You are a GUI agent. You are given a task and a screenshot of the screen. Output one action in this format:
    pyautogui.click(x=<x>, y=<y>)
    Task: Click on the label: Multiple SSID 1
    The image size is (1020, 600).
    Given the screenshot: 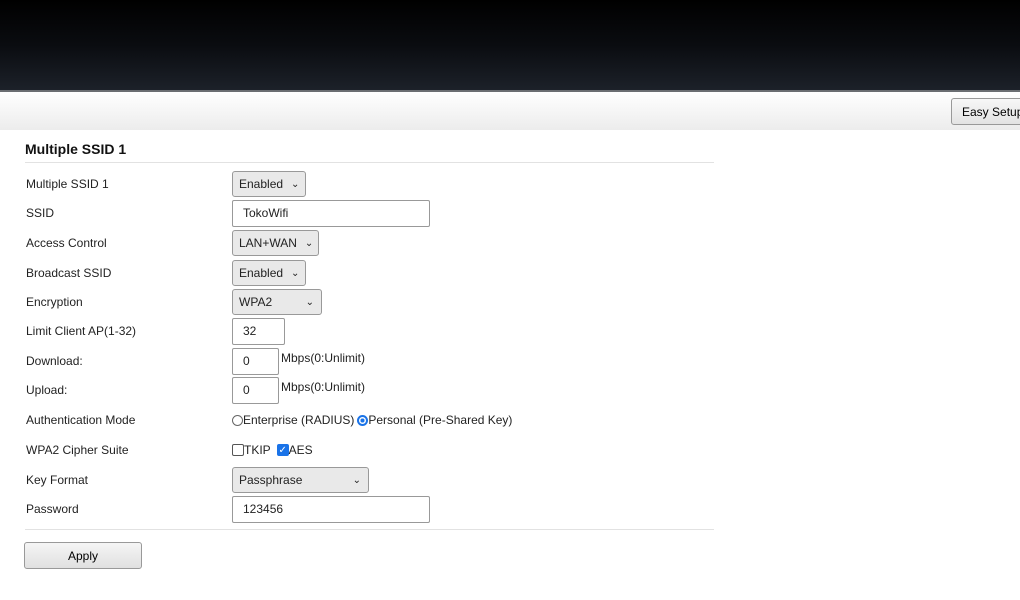 What is the action you would take?
    pyautogui.click(x=67, y=184)
    